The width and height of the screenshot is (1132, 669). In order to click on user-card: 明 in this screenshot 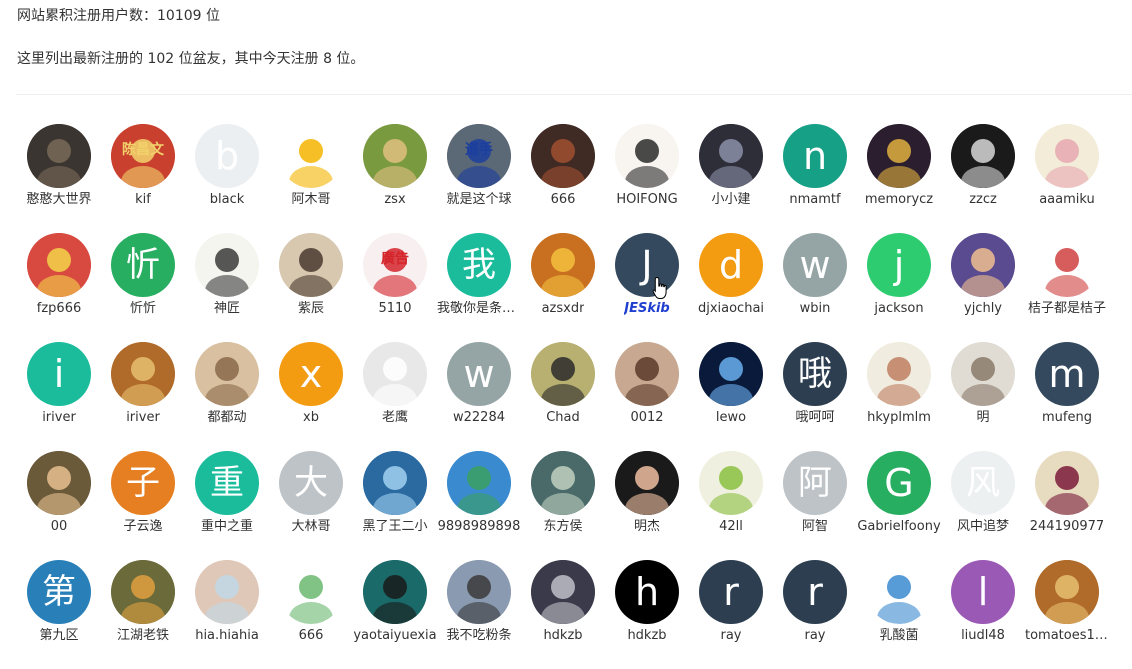, I will do `click(983, 396)`.